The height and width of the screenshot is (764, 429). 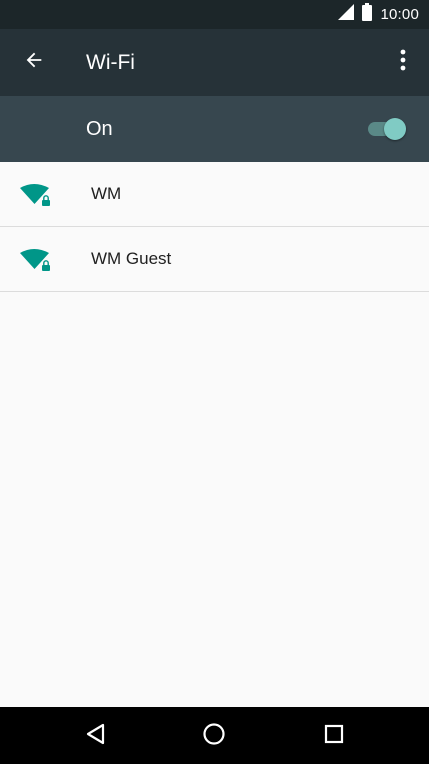 I want to click on wifi-toggle-switch, so click(x=387, y=129).